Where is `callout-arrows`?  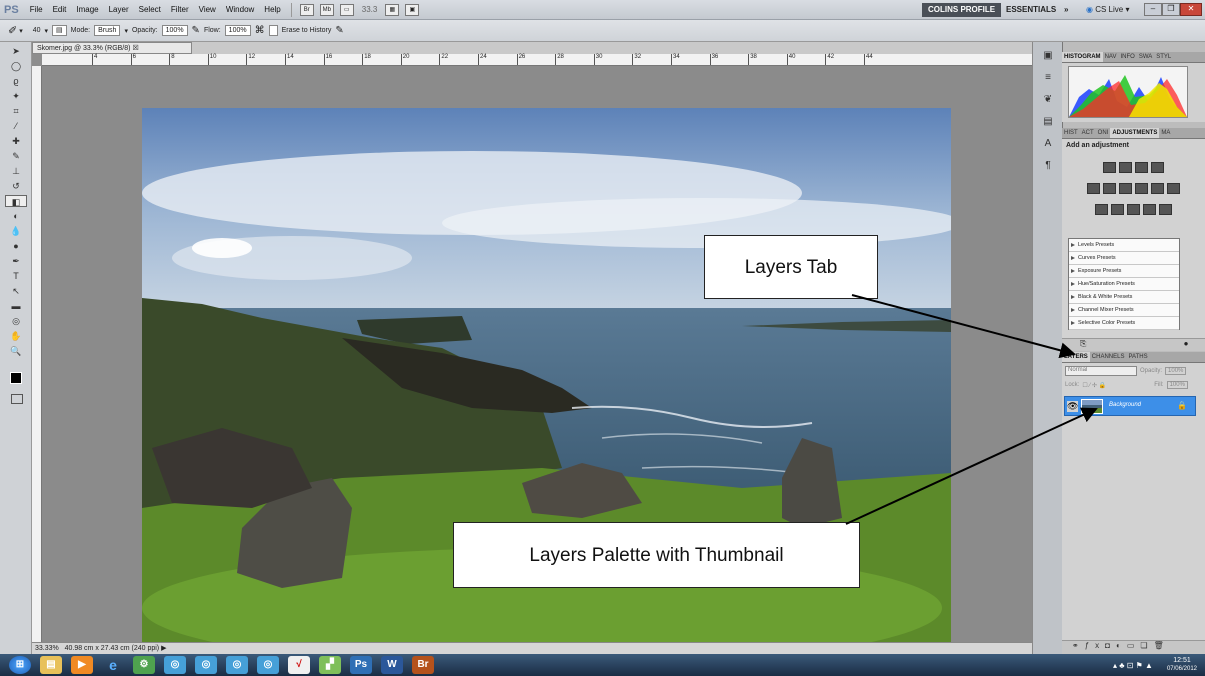 callout-arrows is located at coordinates (971, 409).